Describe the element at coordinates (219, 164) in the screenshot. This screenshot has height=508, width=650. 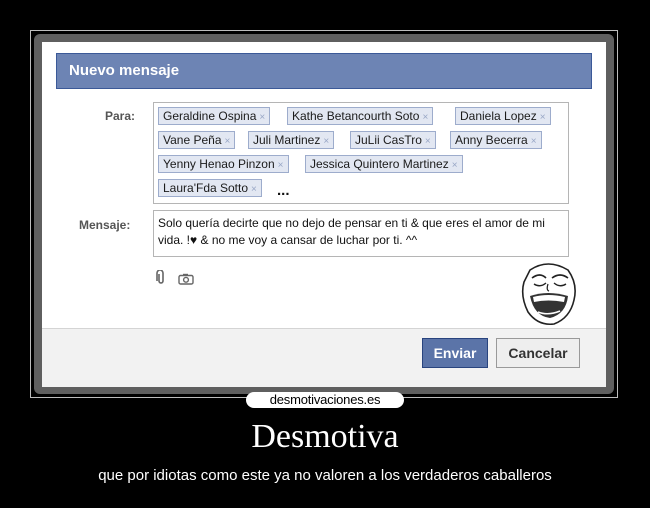
I see `recipient-name: Yenny Henao Pinzon` at that location.